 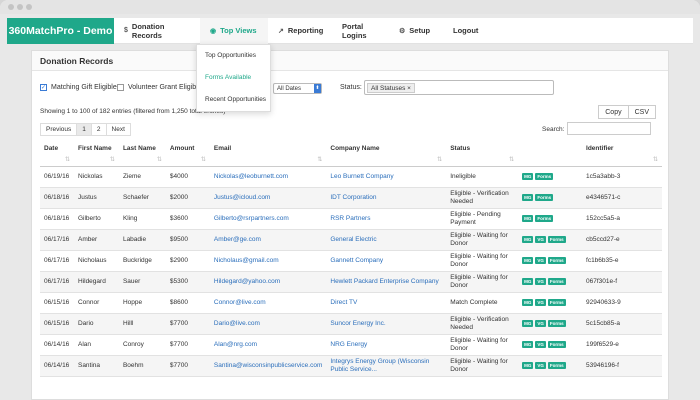 What do you see at coordinates (159, 87) in the screenshot?
I see `volunteer-grant-checkbox: Volunteer Grant Eligible` at bounding box center [159, 87].